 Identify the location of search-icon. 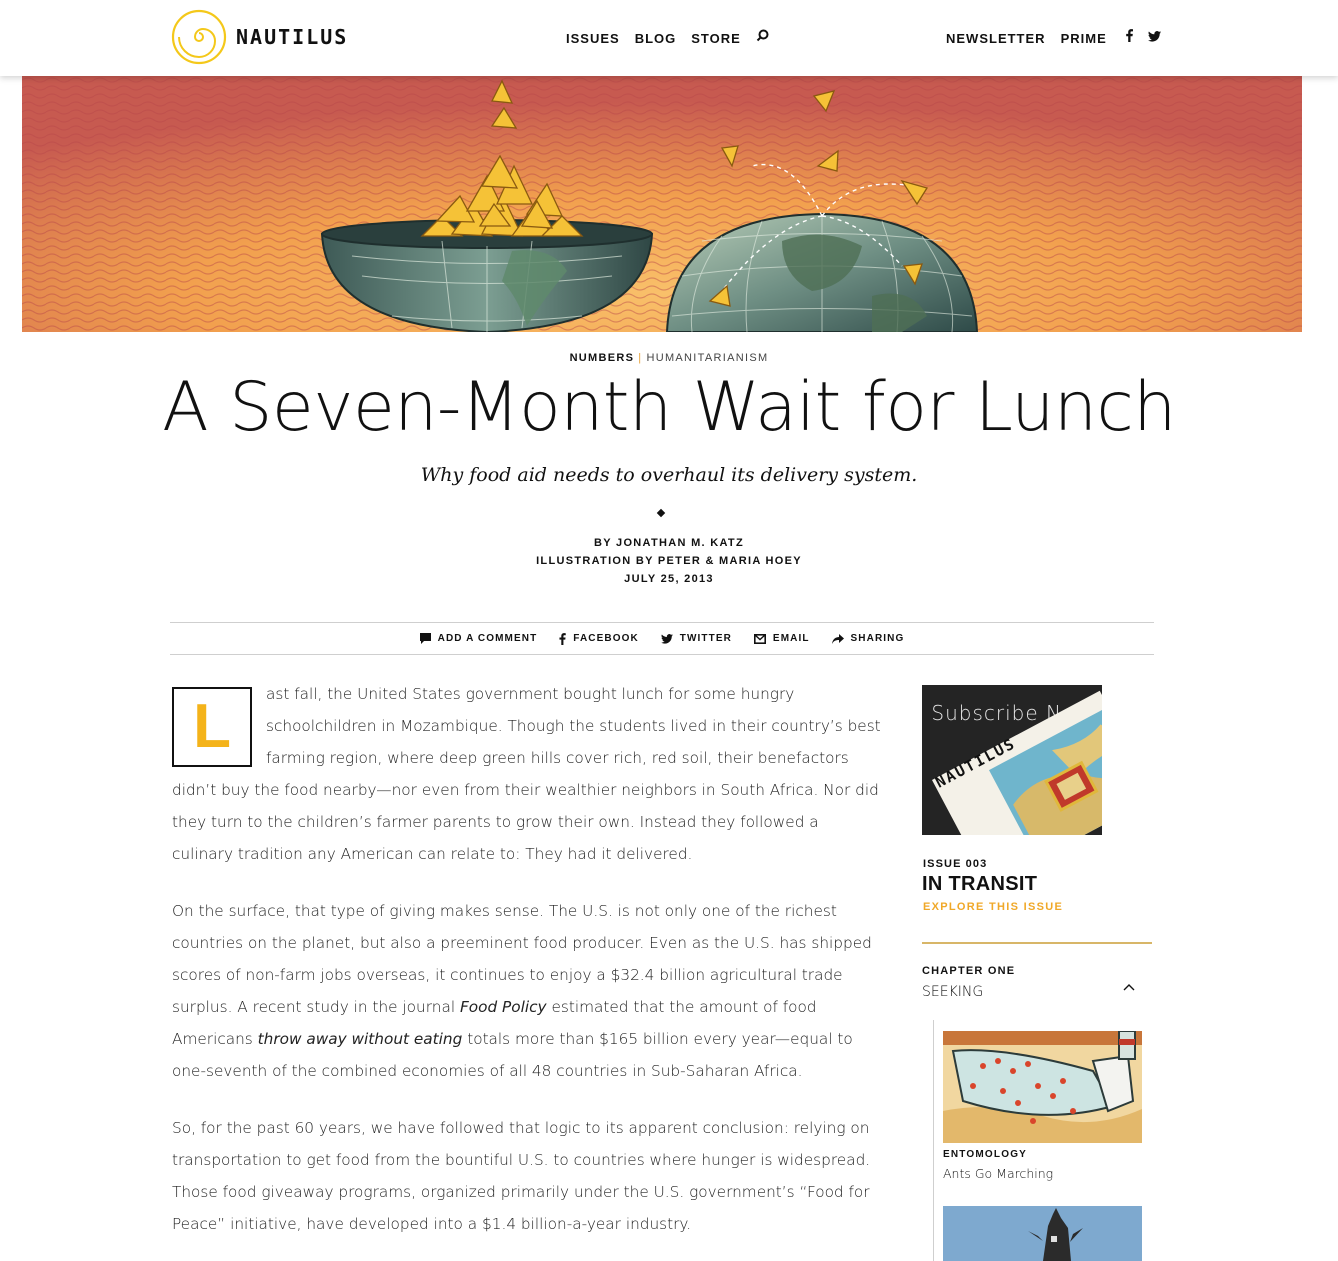
(762, 38).